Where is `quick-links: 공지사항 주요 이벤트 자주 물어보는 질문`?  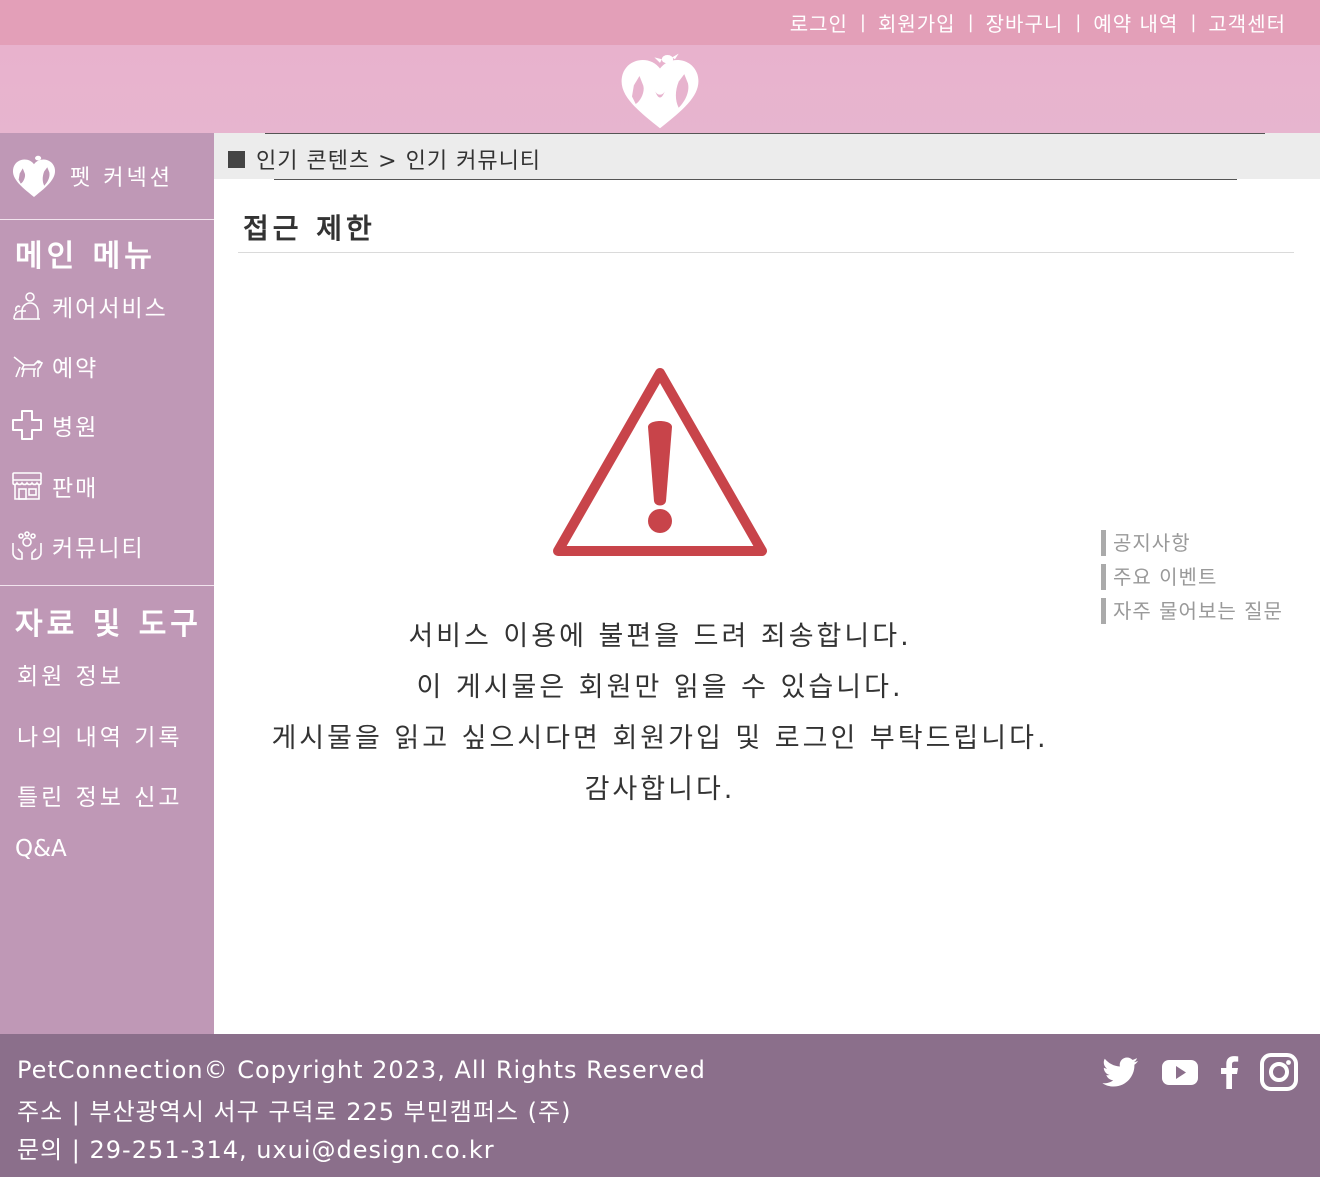 quick-links: 공지사항 주요 이벤트 자주 물어보는 질문 is located at coordinates (1192, 581).